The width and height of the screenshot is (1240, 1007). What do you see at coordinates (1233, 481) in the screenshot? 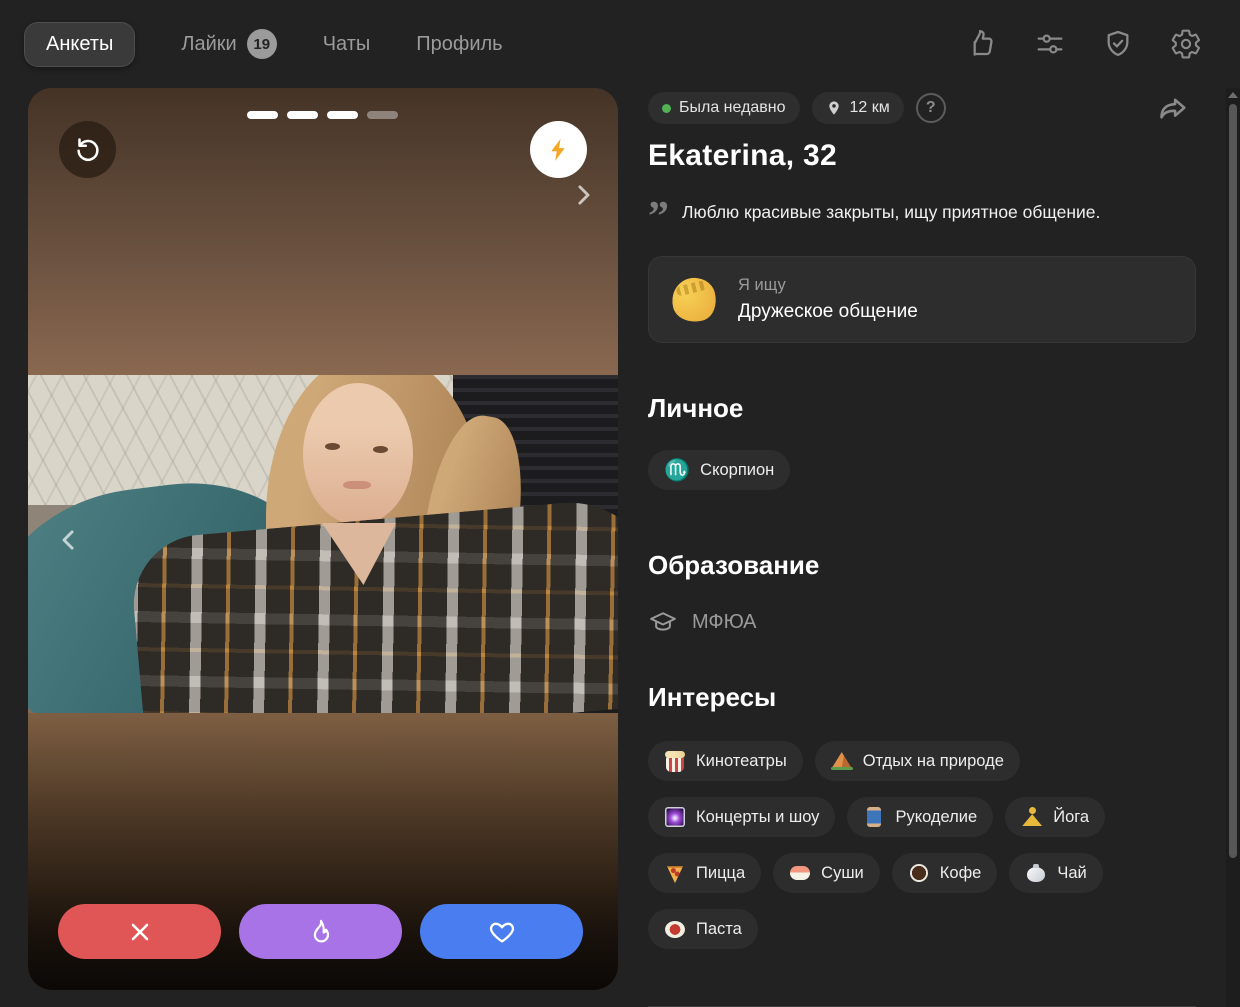
I see `scrollbar-thumb` at bounding box center [1233, 481].